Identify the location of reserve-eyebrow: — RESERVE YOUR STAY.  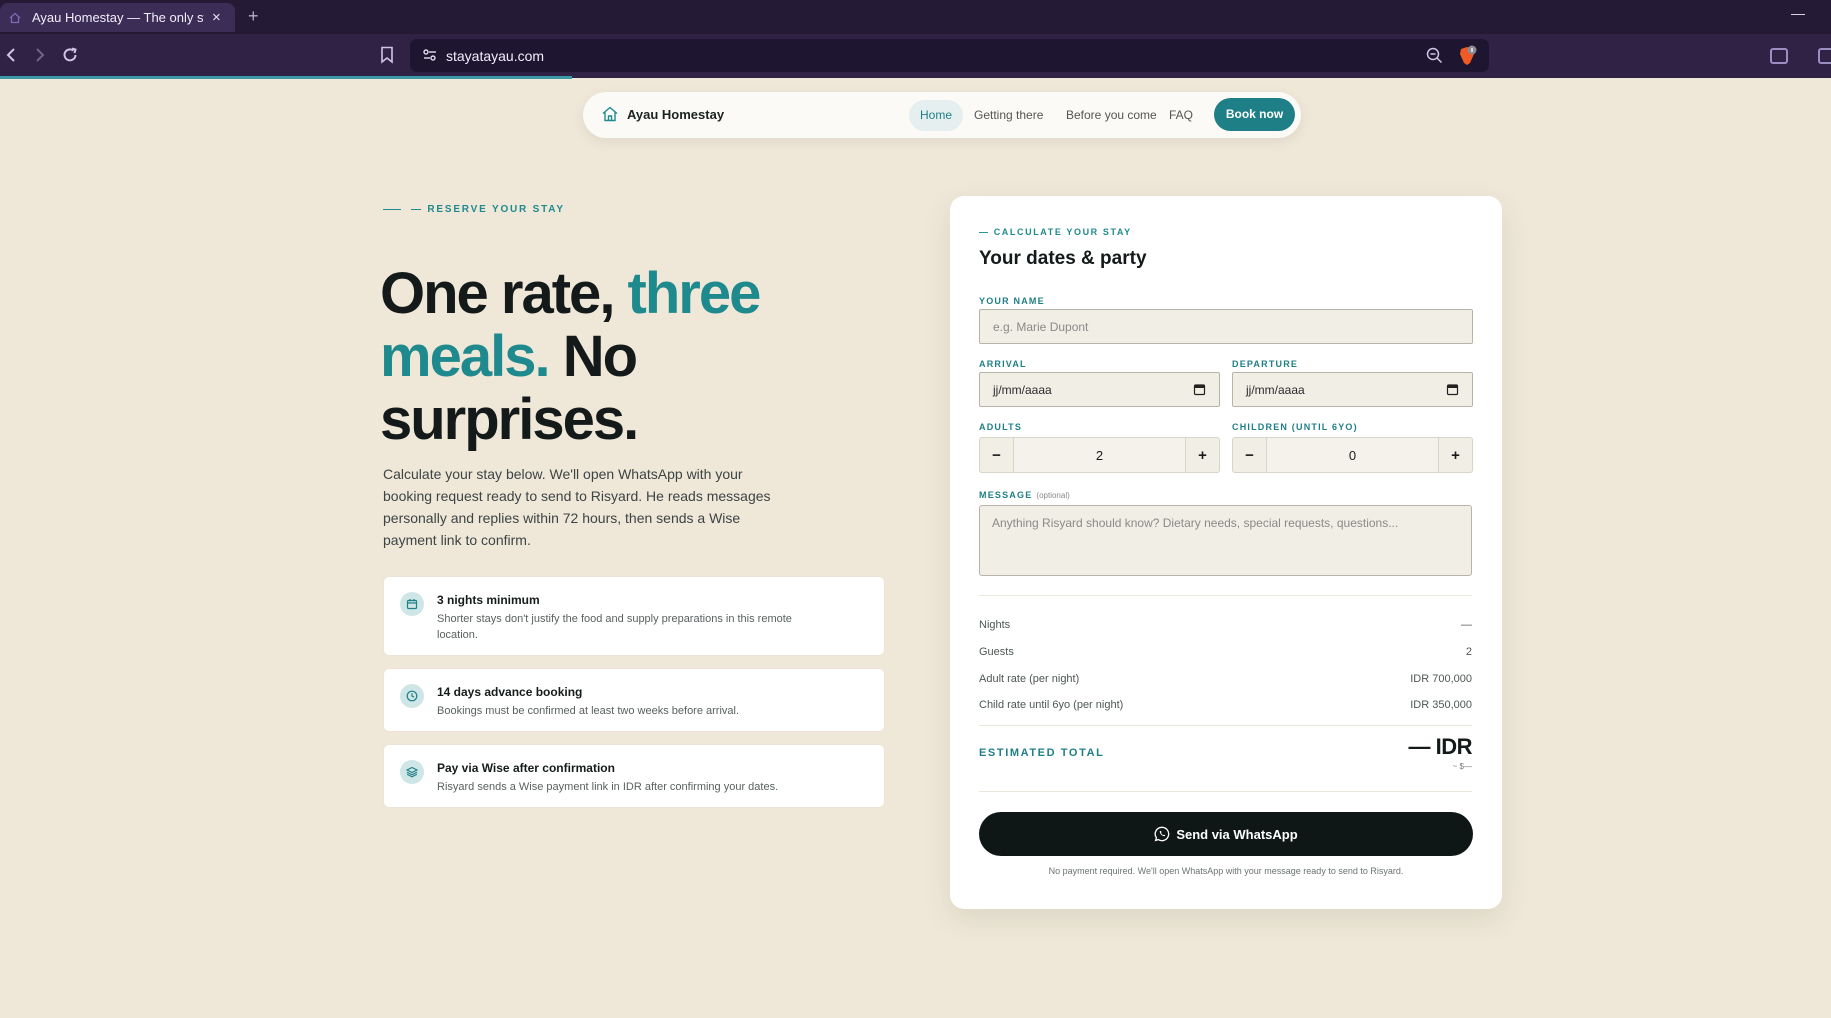
(474, 209).